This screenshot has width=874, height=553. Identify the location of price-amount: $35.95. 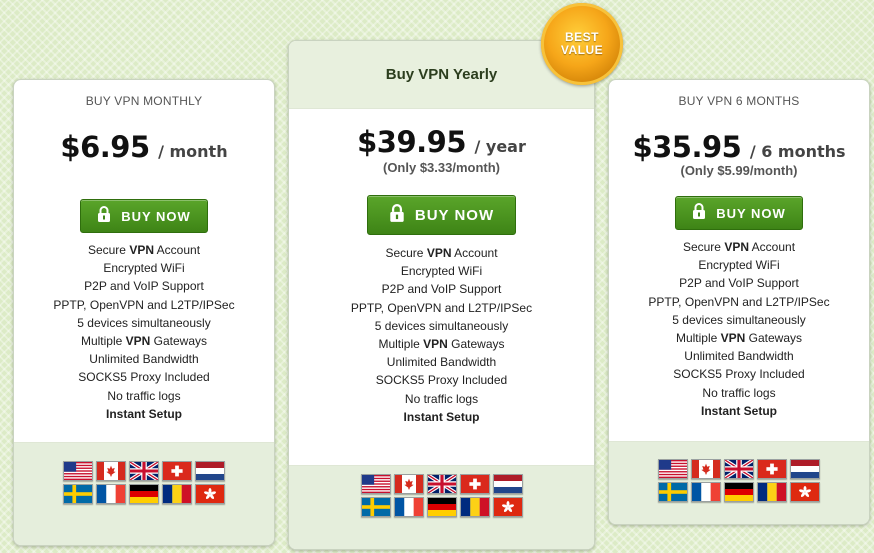
(687, 147).